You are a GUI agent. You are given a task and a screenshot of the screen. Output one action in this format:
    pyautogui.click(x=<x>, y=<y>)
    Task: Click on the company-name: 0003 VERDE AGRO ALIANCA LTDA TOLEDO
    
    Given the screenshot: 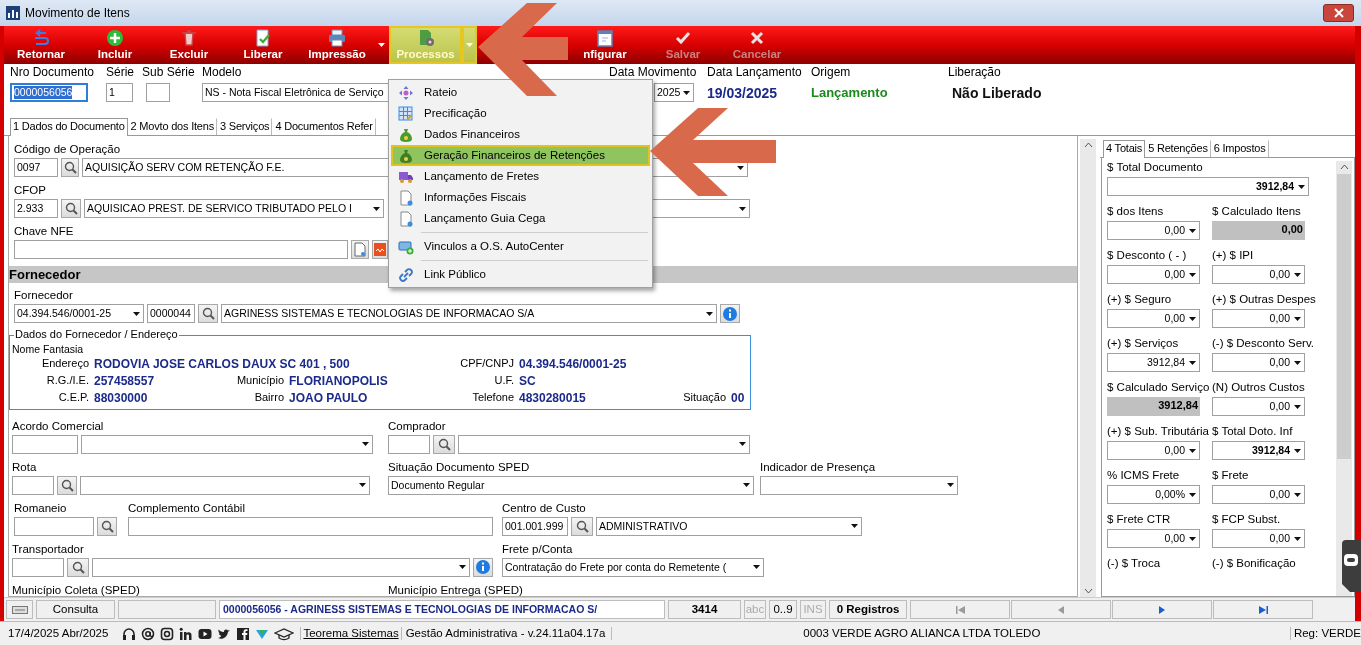 What is the action you would take?
    pyautogui.click(x=921, y=633)
    